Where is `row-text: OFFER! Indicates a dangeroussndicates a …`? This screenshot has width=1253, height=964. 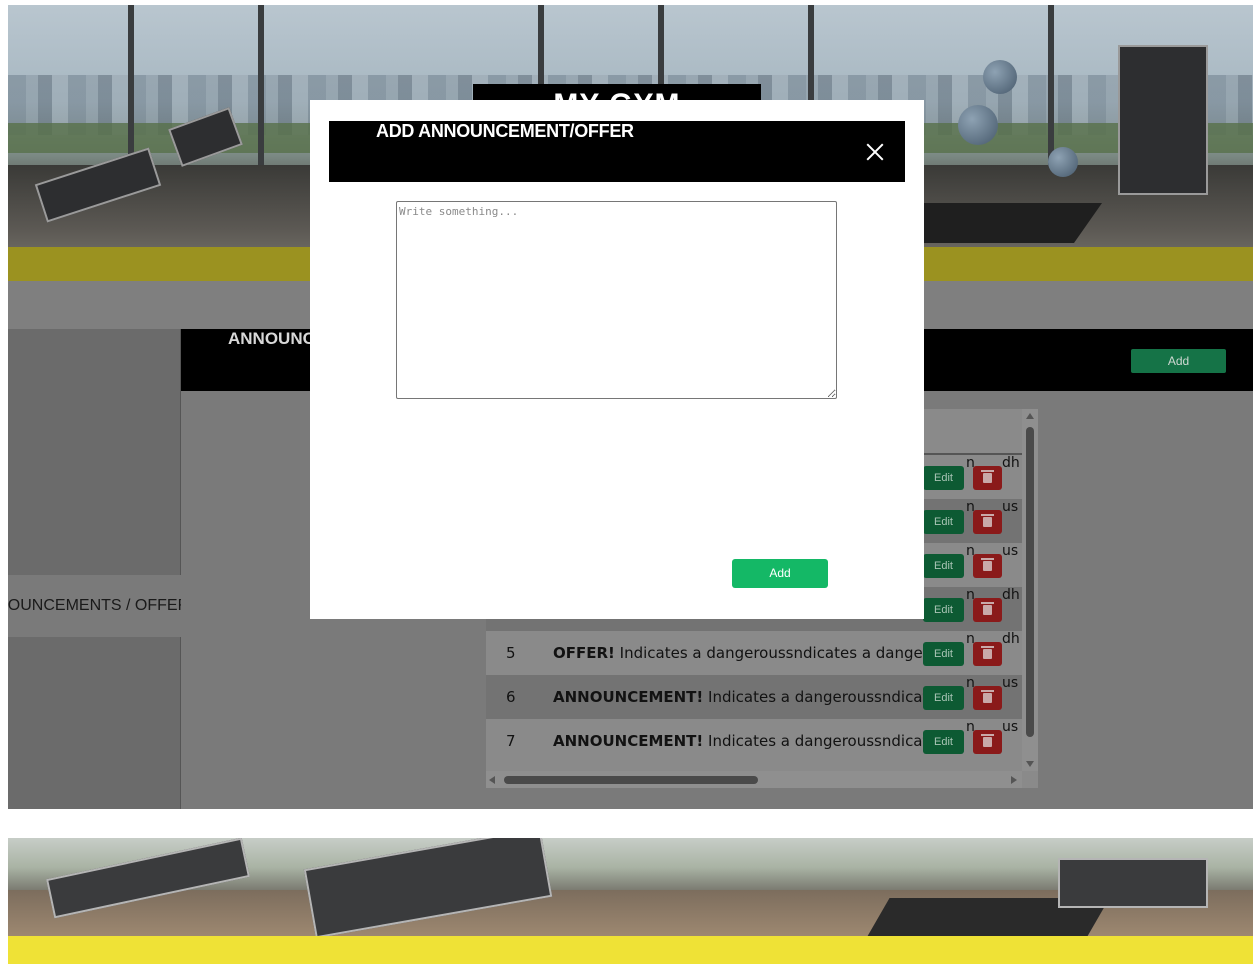
row-text: OFFER! Indicates a dangeroussndicates a … is located at coordinates (738, 653).